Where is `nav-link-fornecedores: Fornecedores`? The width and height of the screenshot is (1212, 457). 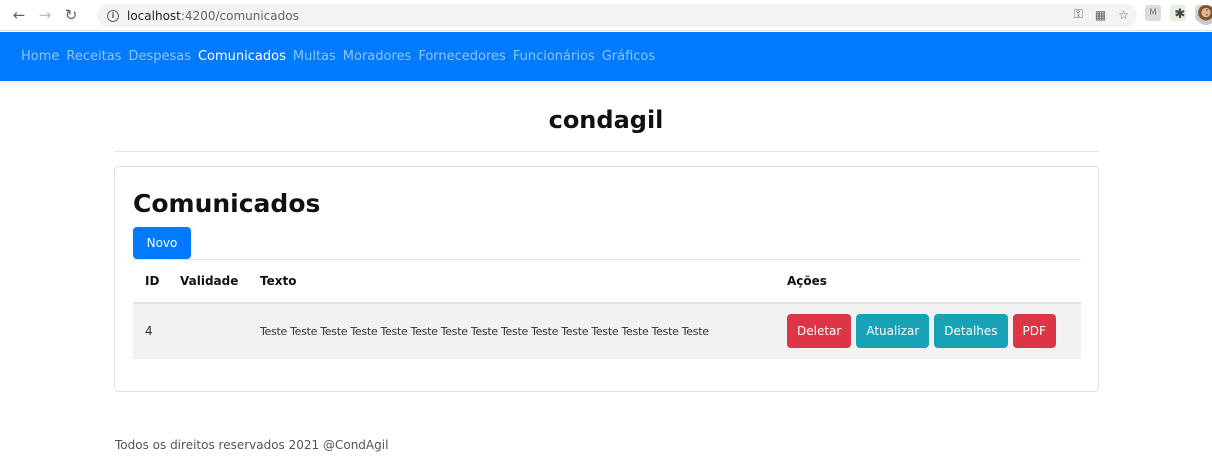 nav-link-fornecedores: Fornecedores is located at coordinates (462, 56).